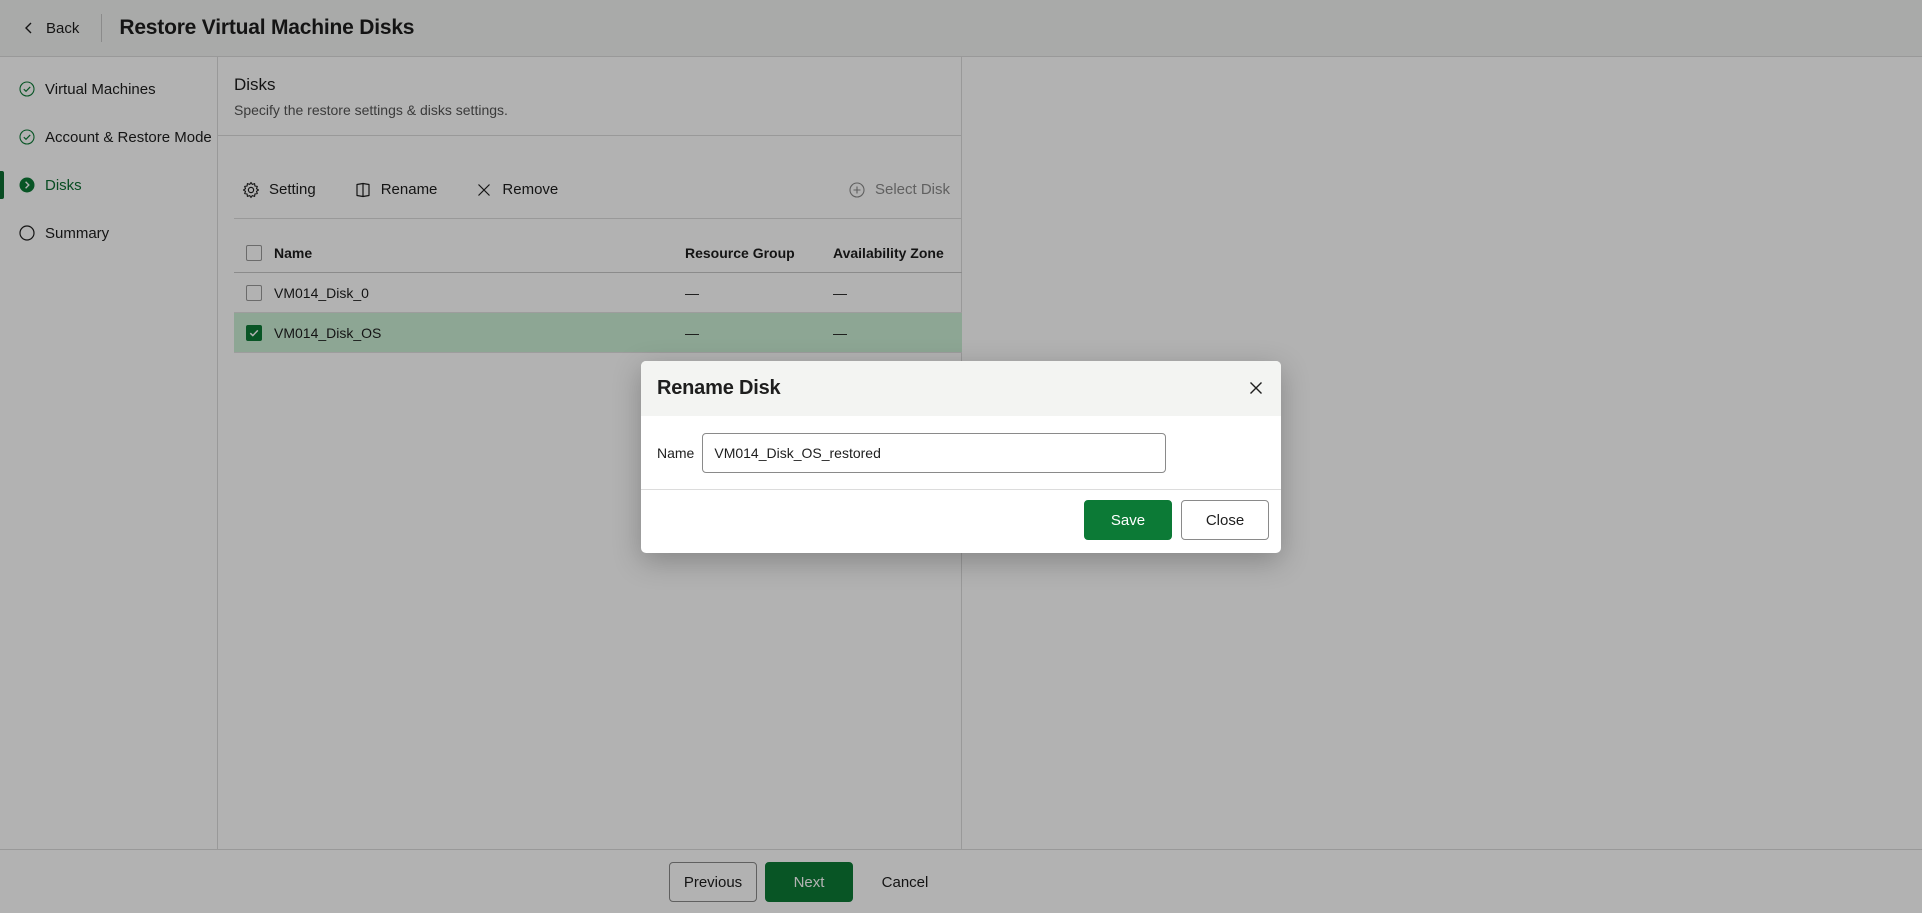  I want to click on close-icon, so click(1256, 388).